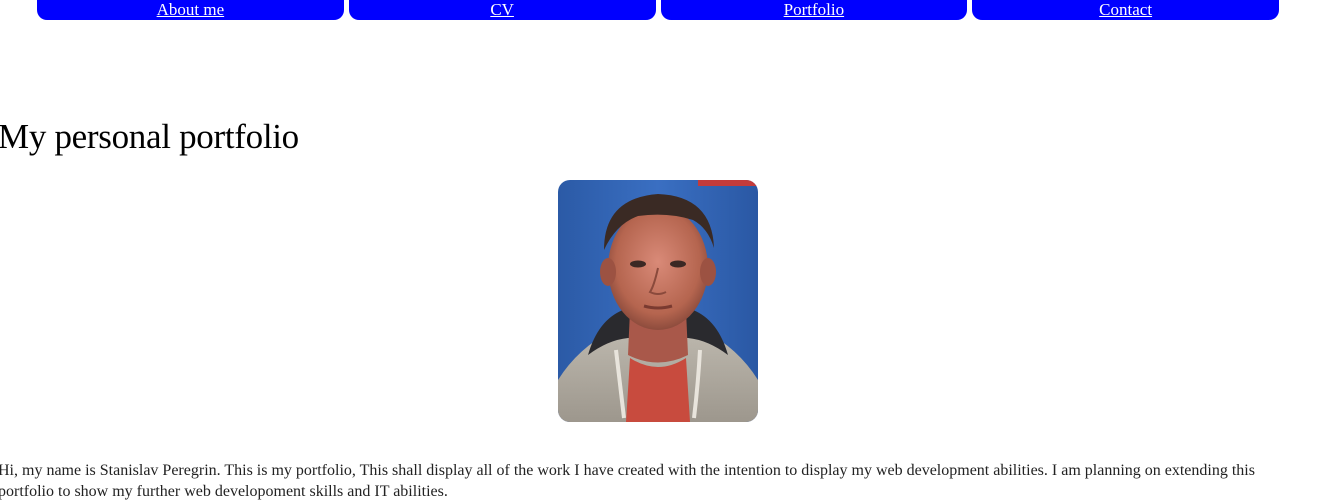 The width and height of the screenshot is (1318, 502). I want to click on profile-photo, so click(658, 301).